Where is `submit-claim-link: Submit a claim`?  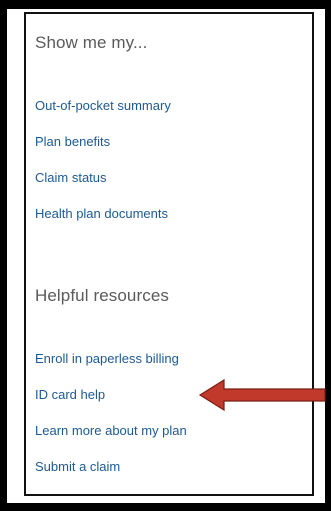 submit-claim-link: Submit a claim is located at coordinates (77, 466).